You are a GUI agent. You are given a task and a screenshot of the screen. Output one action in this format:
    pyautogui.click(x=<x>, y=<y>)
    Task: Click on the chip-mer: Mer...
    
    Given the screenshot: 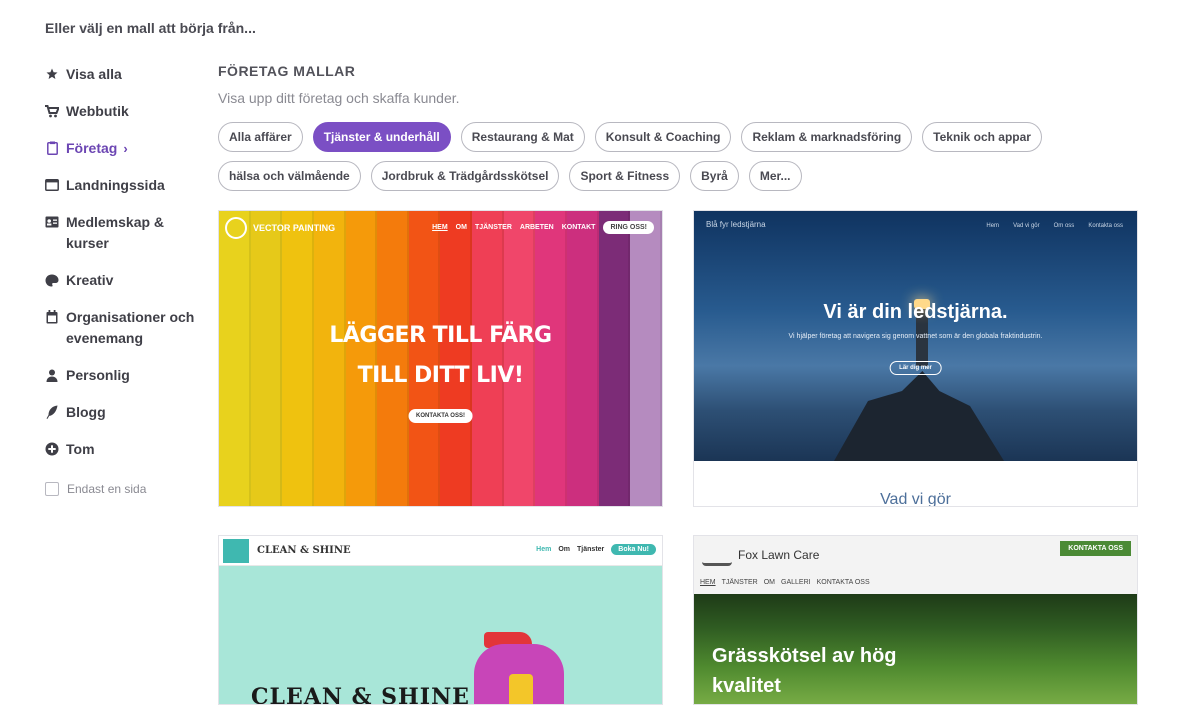 What is the action you would take?
    pyautogui.click(x=775, y=176)
    